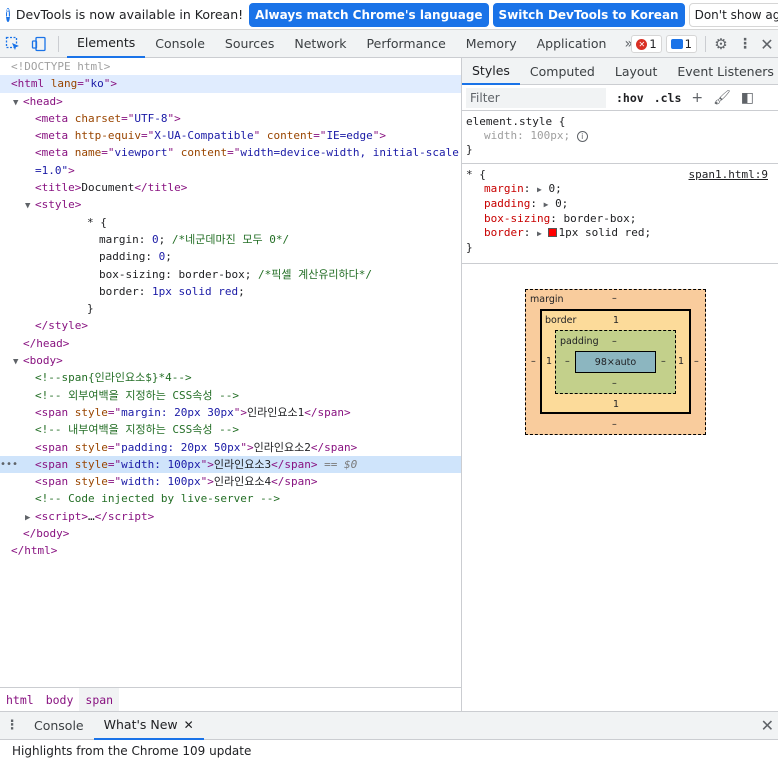 This screenshot has width=778, height=762. I want to click on tab-layout: Layout, so click(636, 71).